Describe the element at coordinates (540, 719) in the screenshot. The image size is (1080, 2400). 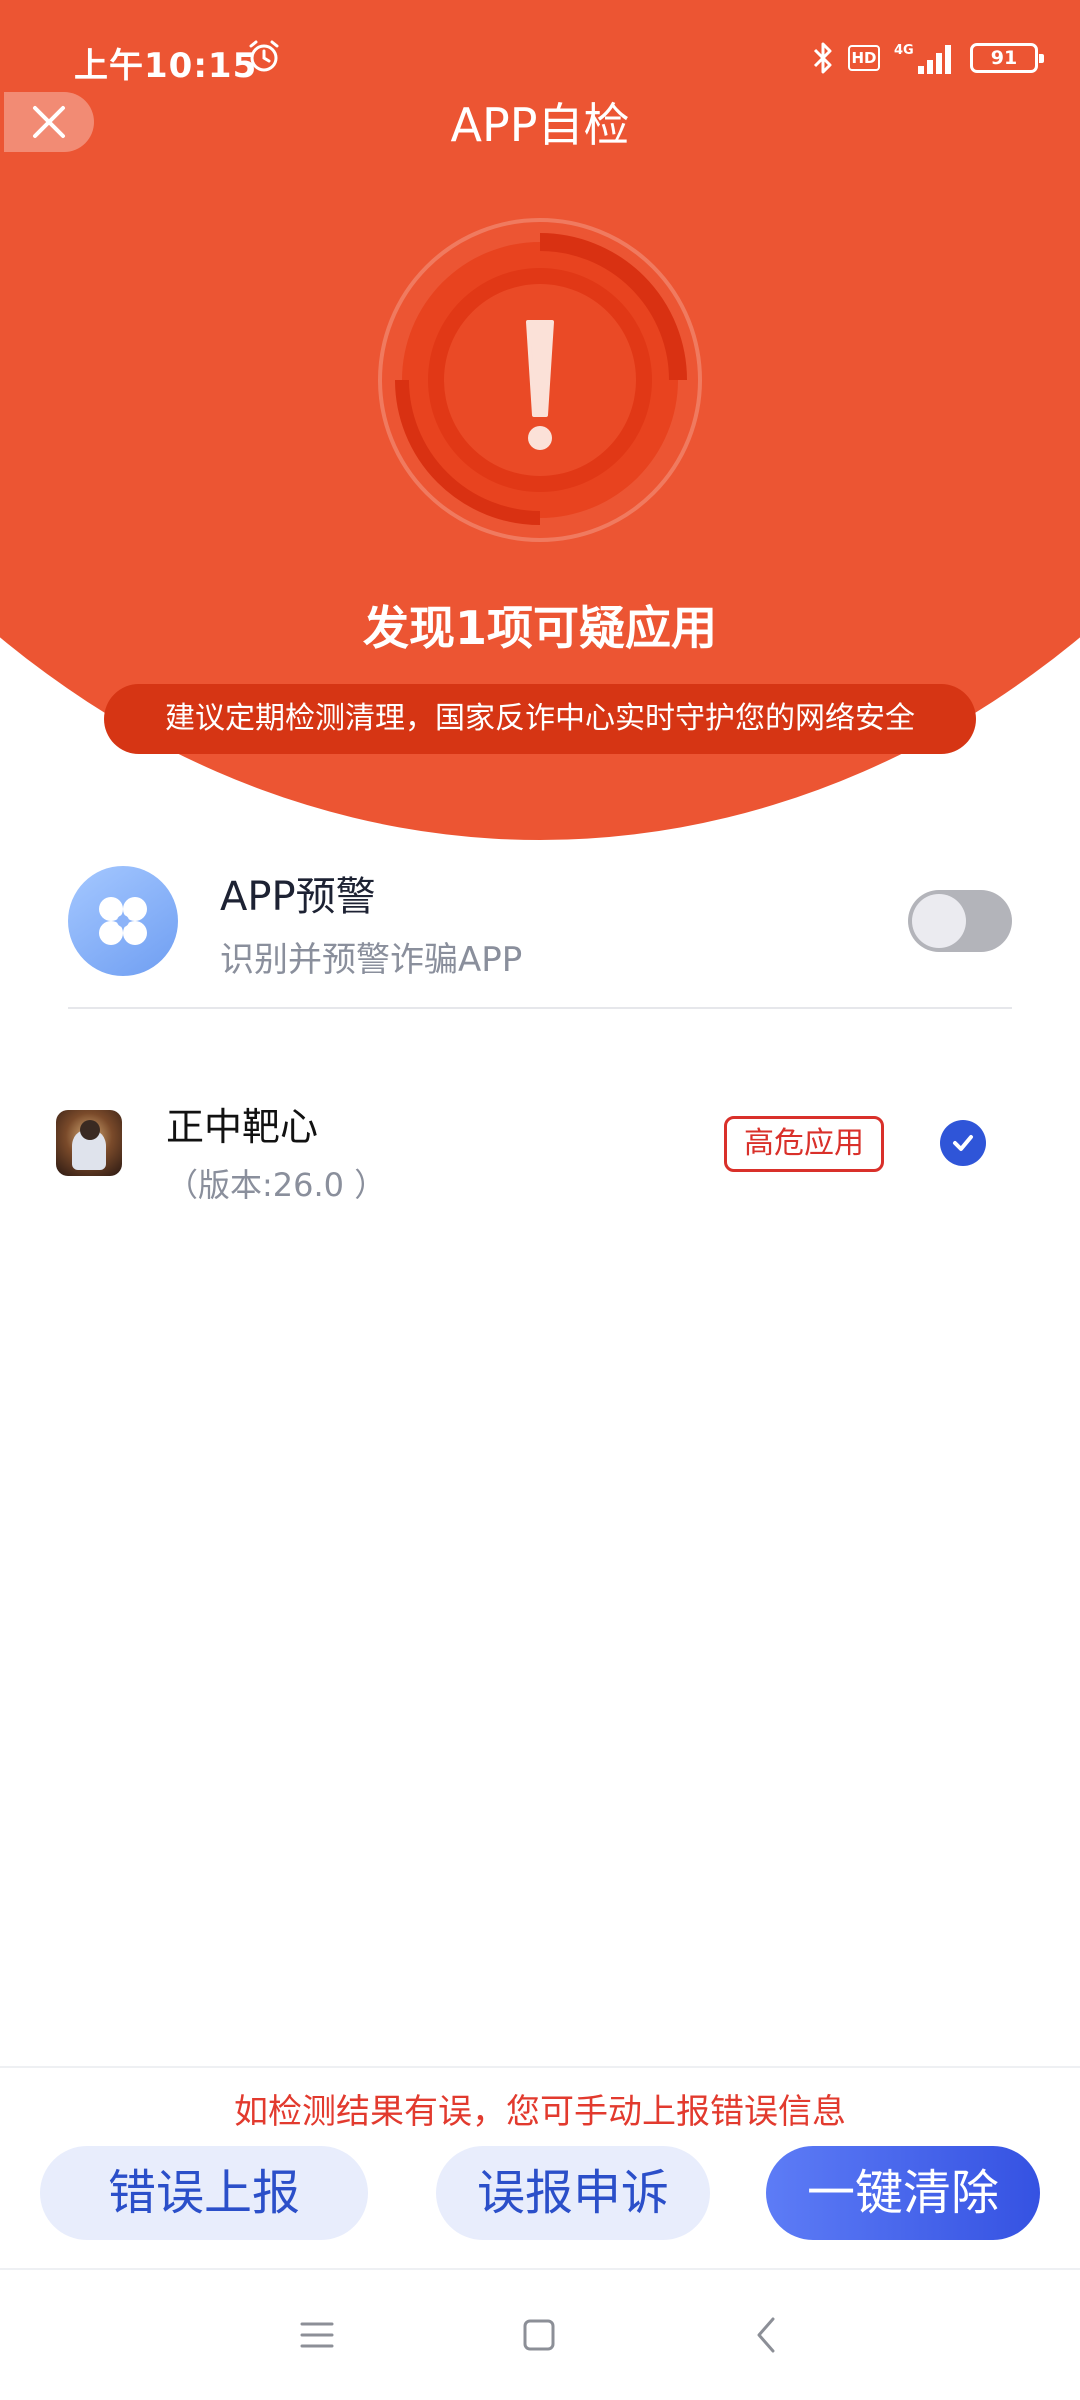
I see `advice-banner: 建议定期检测清理，国家反诈中心实时守护您的网络安全` at that location.